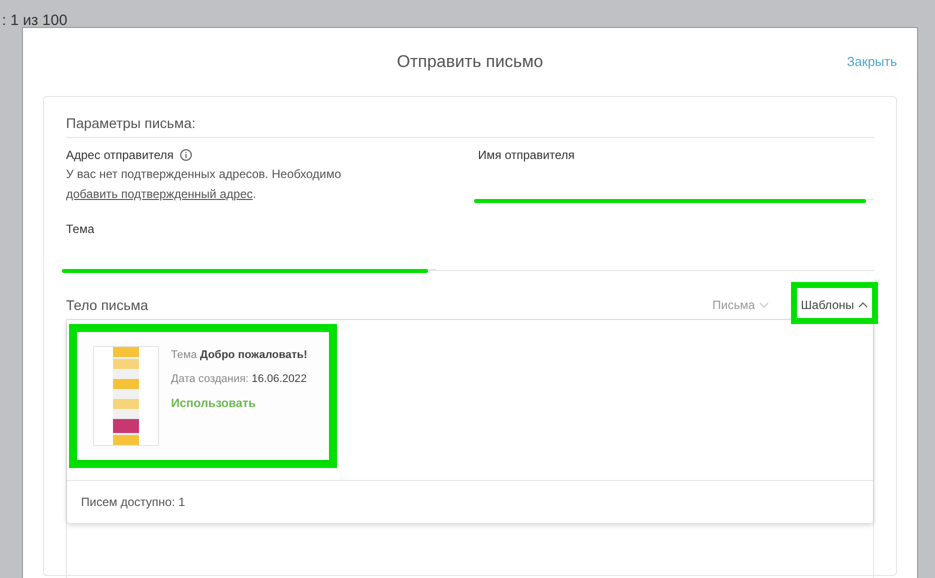  What do you see at coordinates (159, 194) in the screenshot?
I see `add-address-link: добавить подтвержденный адрес` at bounding box center [159, 194].